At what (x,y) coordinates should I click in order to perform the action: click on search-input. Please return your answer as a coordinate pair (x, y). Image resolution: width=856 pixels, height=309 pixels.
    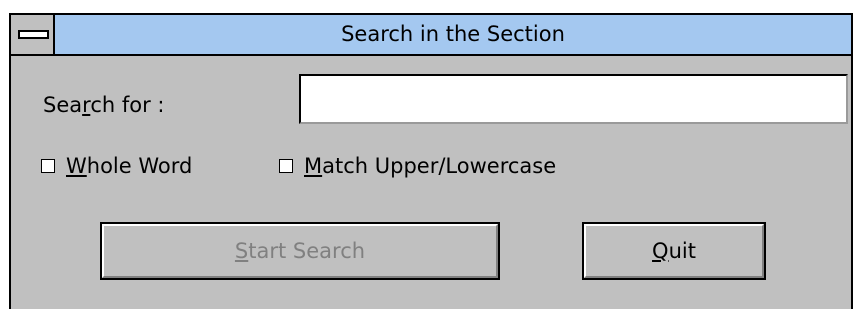
    Looking at the image, I should click on (573, 99).